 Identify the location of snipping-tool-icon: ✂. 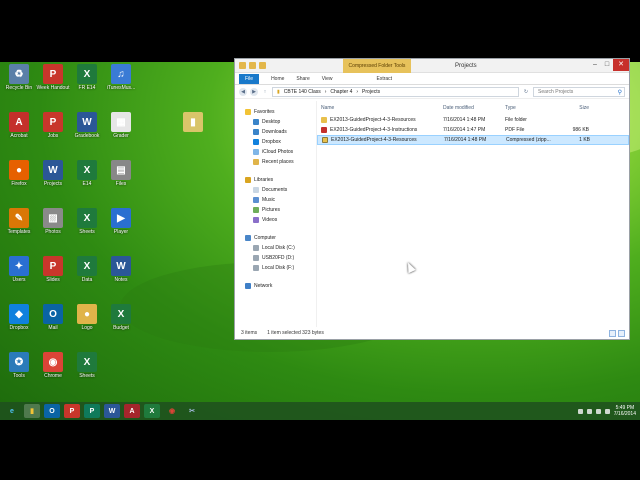
(192, 411).